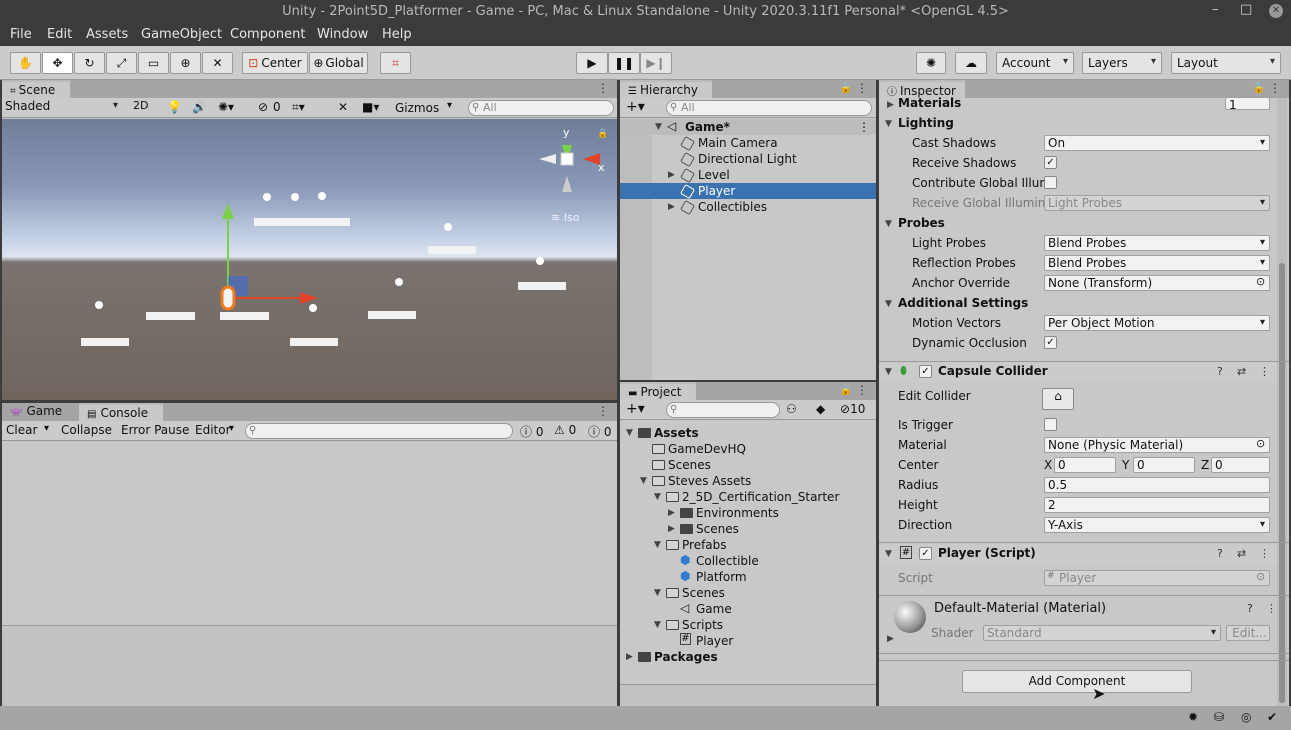 The height and width of the screenshot is (730, 1291). What do you see at coordinates (107, 34) in the screenshot?
I see `menu-assets: Assets` at bounding box center [107, 34].